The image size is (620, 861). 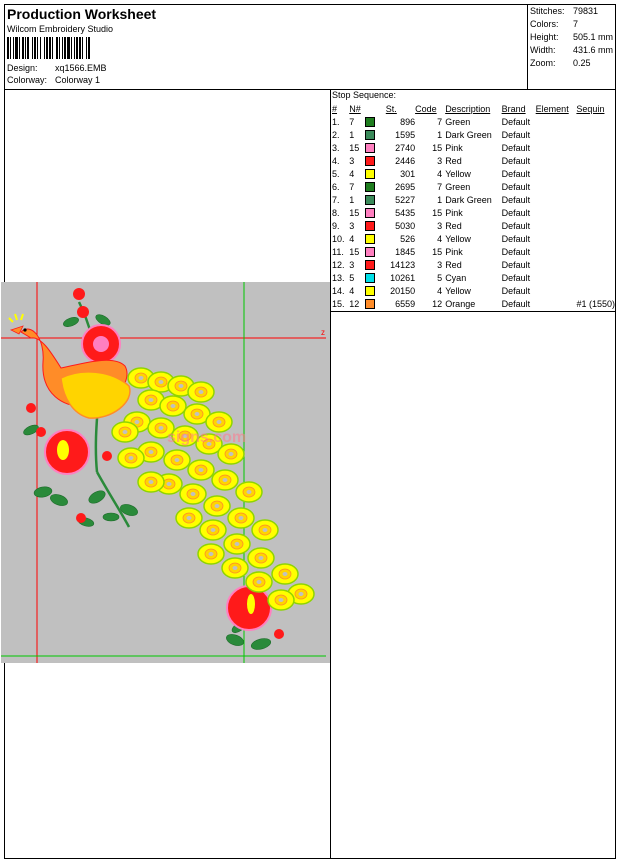 I want to click on design-value: xq1566.EMB, so click(x=81, y=68).